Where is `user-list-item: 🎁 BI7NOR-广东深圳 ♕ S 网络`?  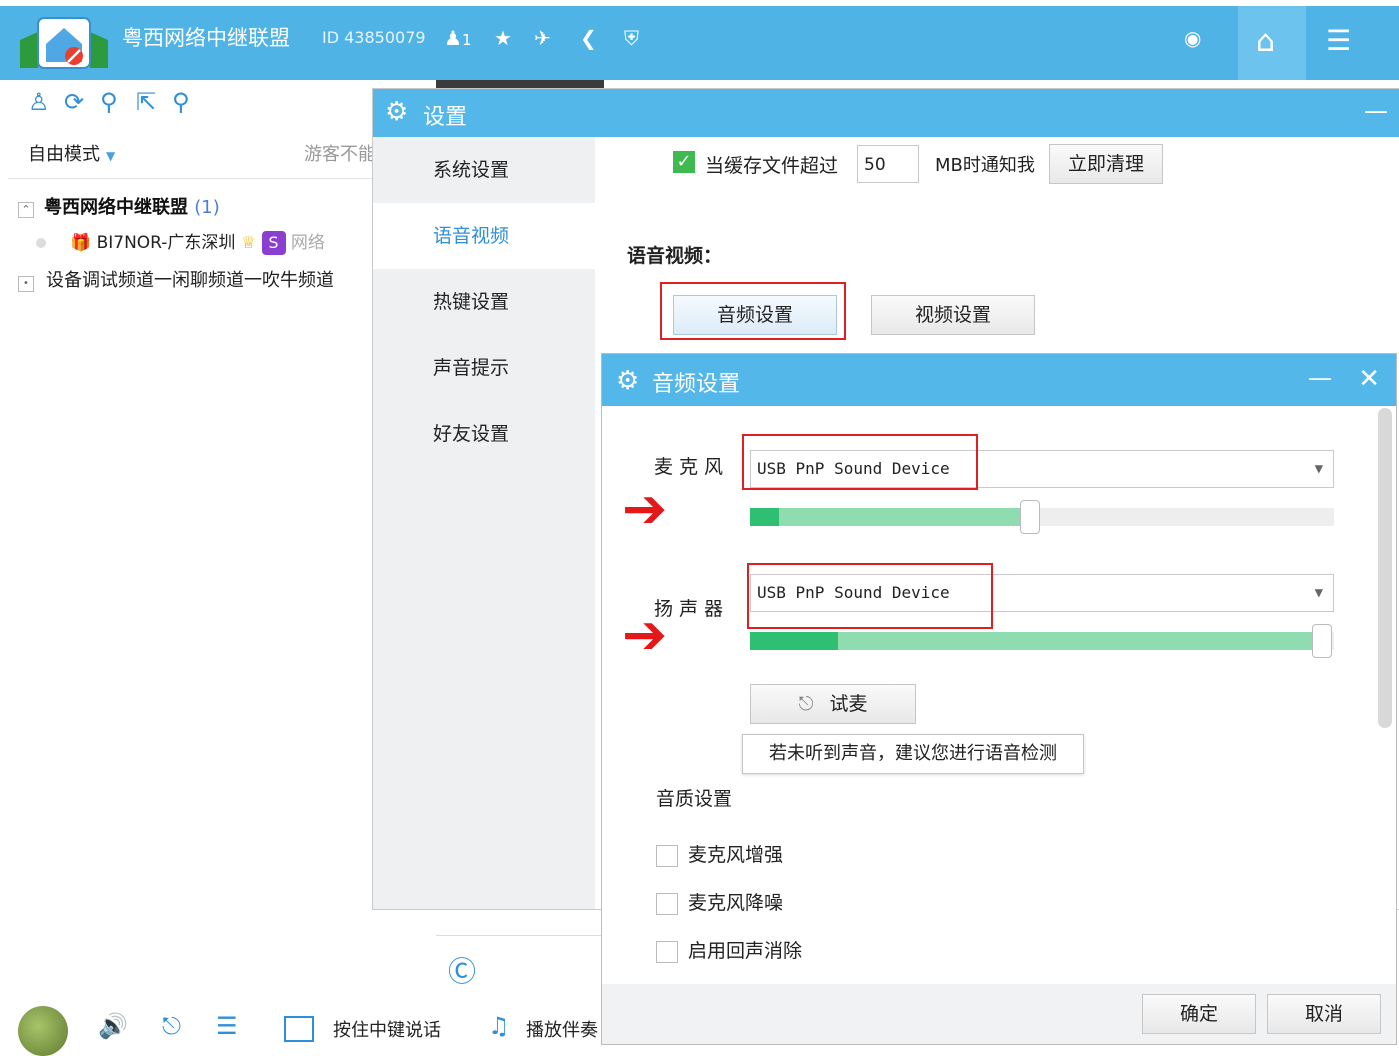 user-list-item: 🎁 BI7NOR-广东深圳 ♕ S 网络 is located at coordinates (180, 241).